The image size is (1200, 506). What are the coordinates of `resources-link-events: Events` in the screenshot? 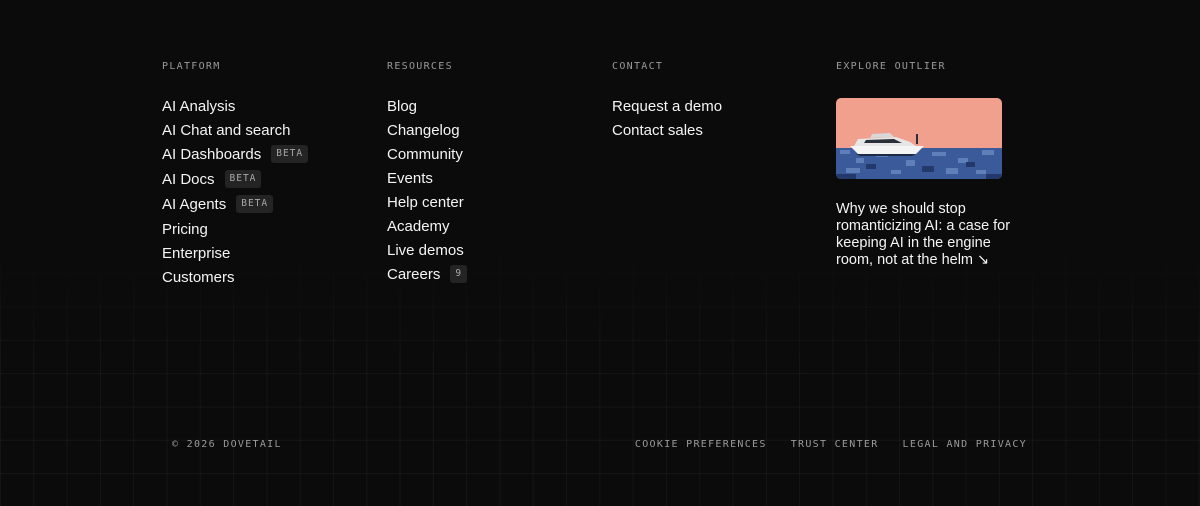 It's located at (427, 182).